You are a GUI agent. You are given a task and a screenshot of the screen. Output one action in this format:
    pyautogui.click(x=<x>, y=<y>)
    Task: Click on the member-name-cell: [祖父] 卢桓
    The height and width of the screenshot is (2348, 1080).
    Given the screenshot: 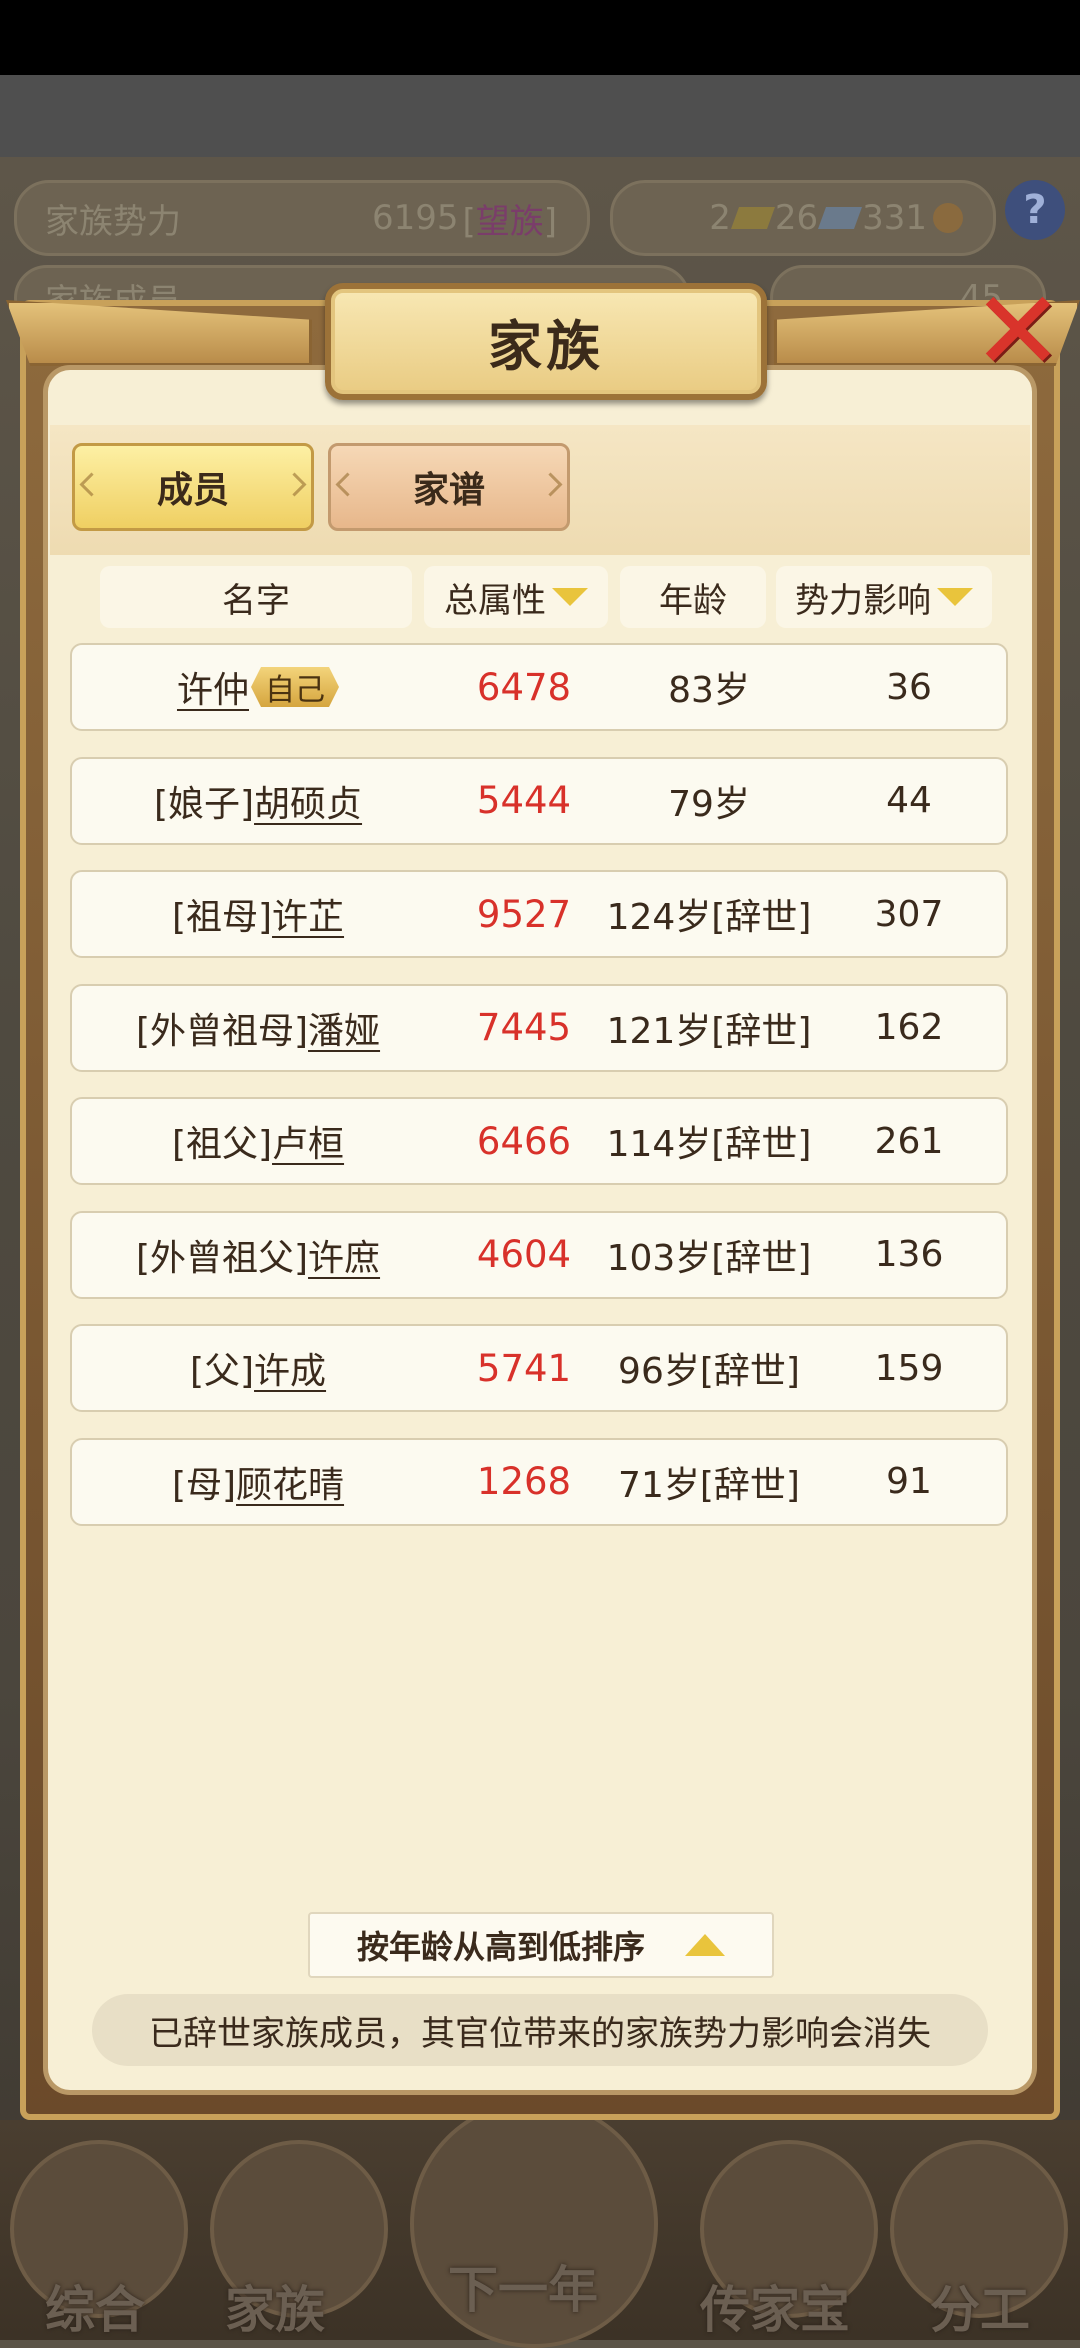 What is the action you would take?
    pyautogui.click(x=258, y=1141)
    